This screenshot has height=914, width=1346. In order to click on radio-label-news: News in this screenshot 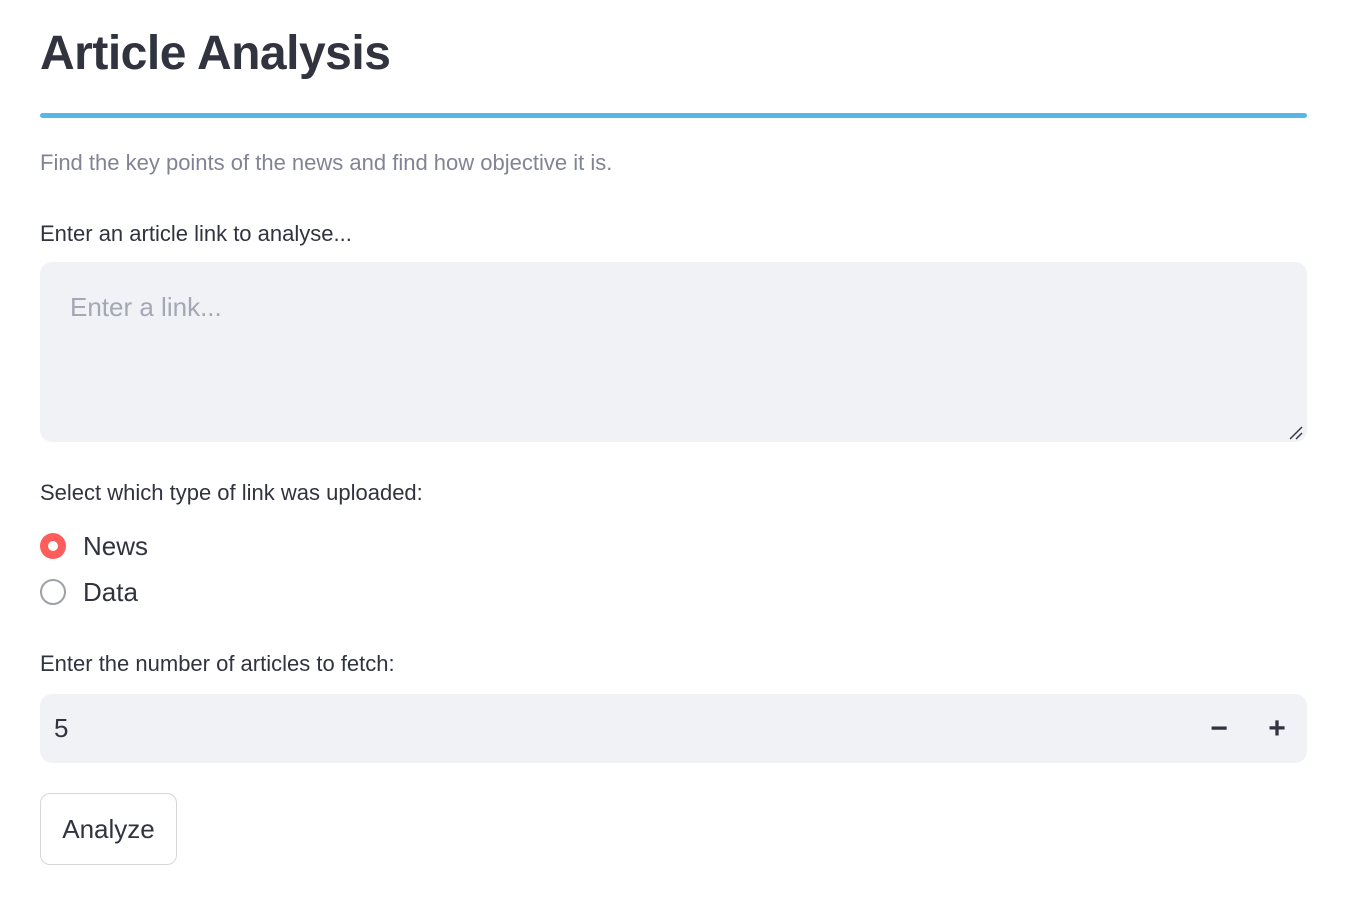, I will do `click(116, 546)`.